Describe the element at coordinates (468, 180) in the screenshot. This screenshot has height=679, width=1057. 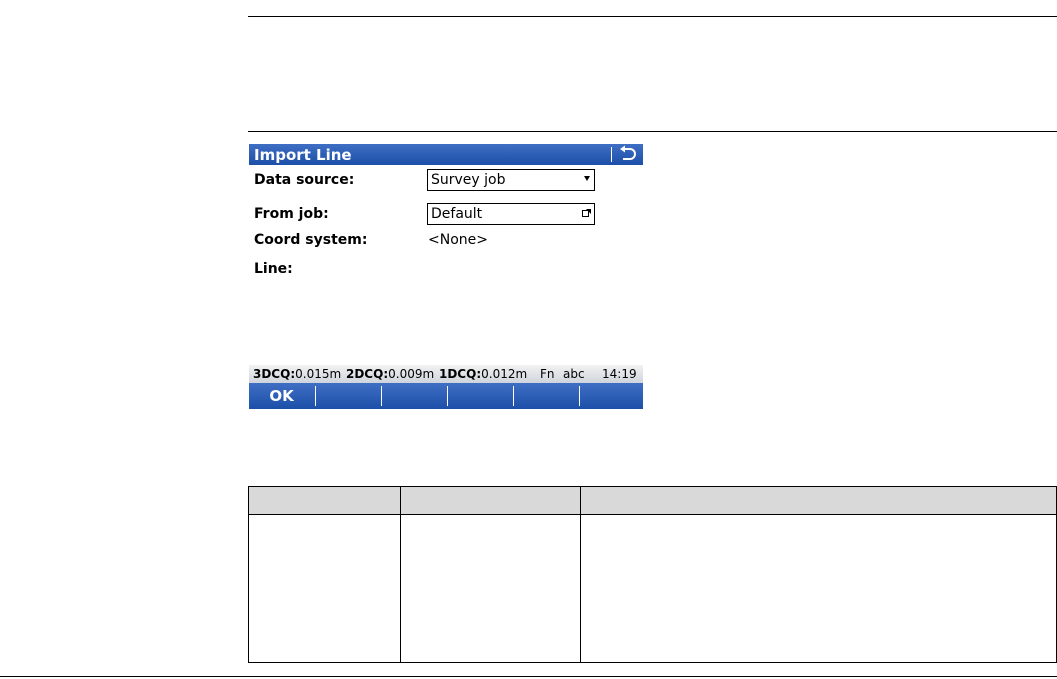
I see `data-source-value: Survey job` at that location.